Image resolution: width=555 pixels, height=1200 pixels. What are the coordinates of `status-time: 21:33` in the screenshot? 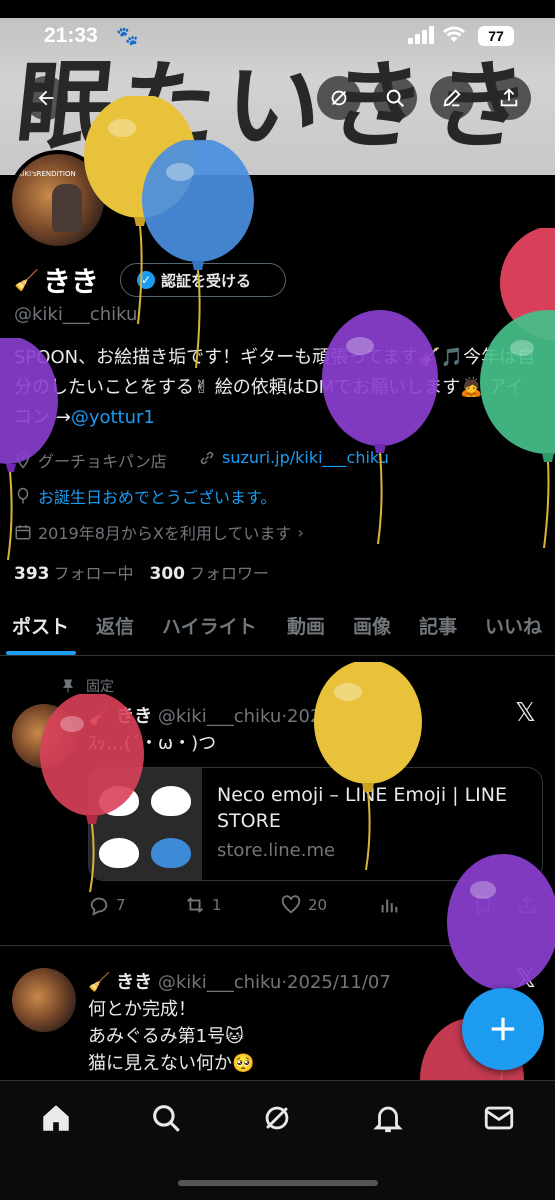 It's located at (71, 35).